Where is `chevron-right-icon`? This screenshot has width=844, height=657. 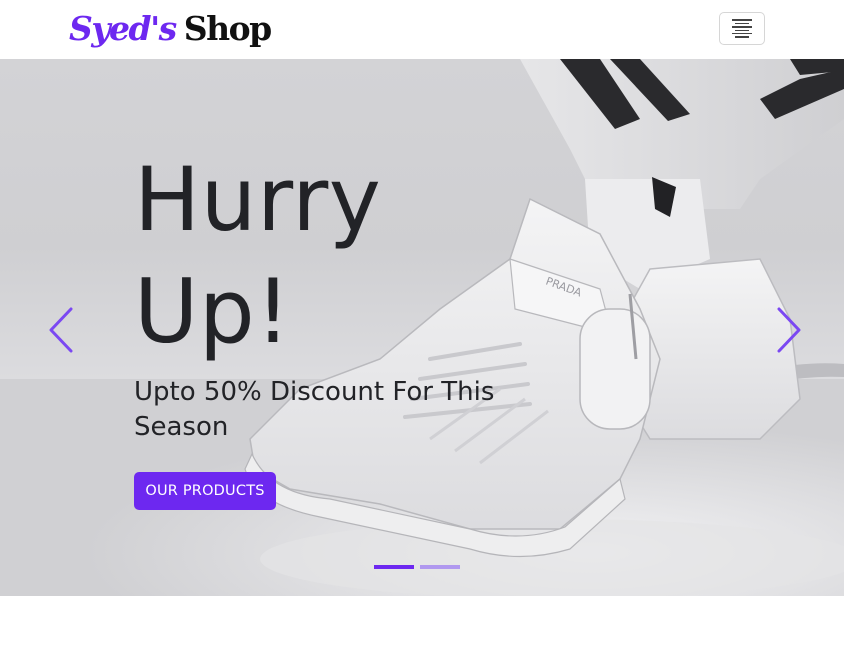
chevron-right-icon is located at coordinates (789, 330).